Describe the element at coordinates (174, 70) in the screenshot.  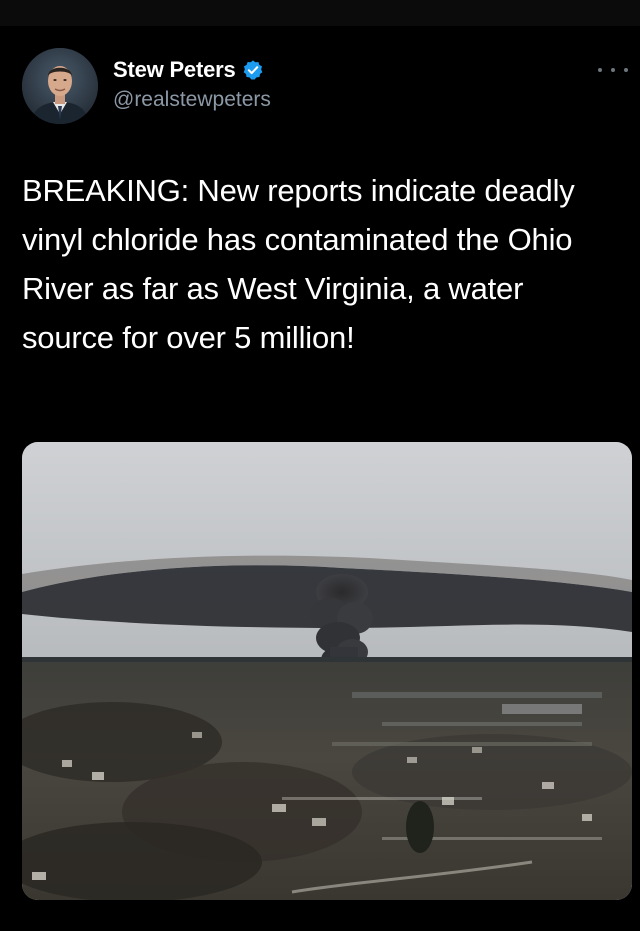
I see `author-display-name: Stew Peters` at that location.